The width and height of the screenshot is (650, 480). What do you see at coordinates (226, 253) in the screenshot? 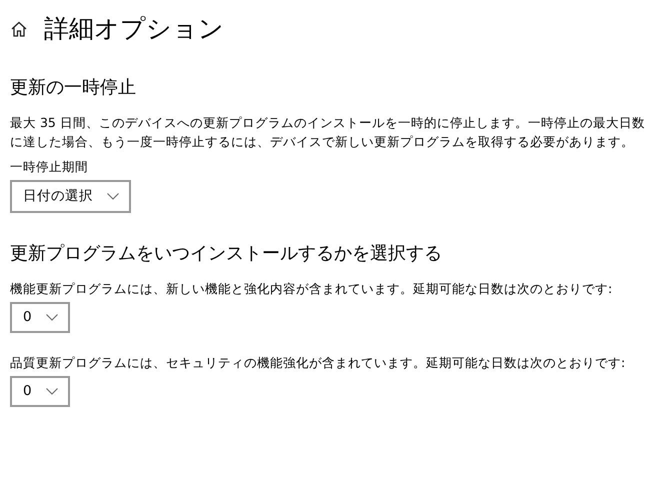
I see `section-heading: 更新プログラムをいつインストールするかを選択する` at bounding box center [226, 253].